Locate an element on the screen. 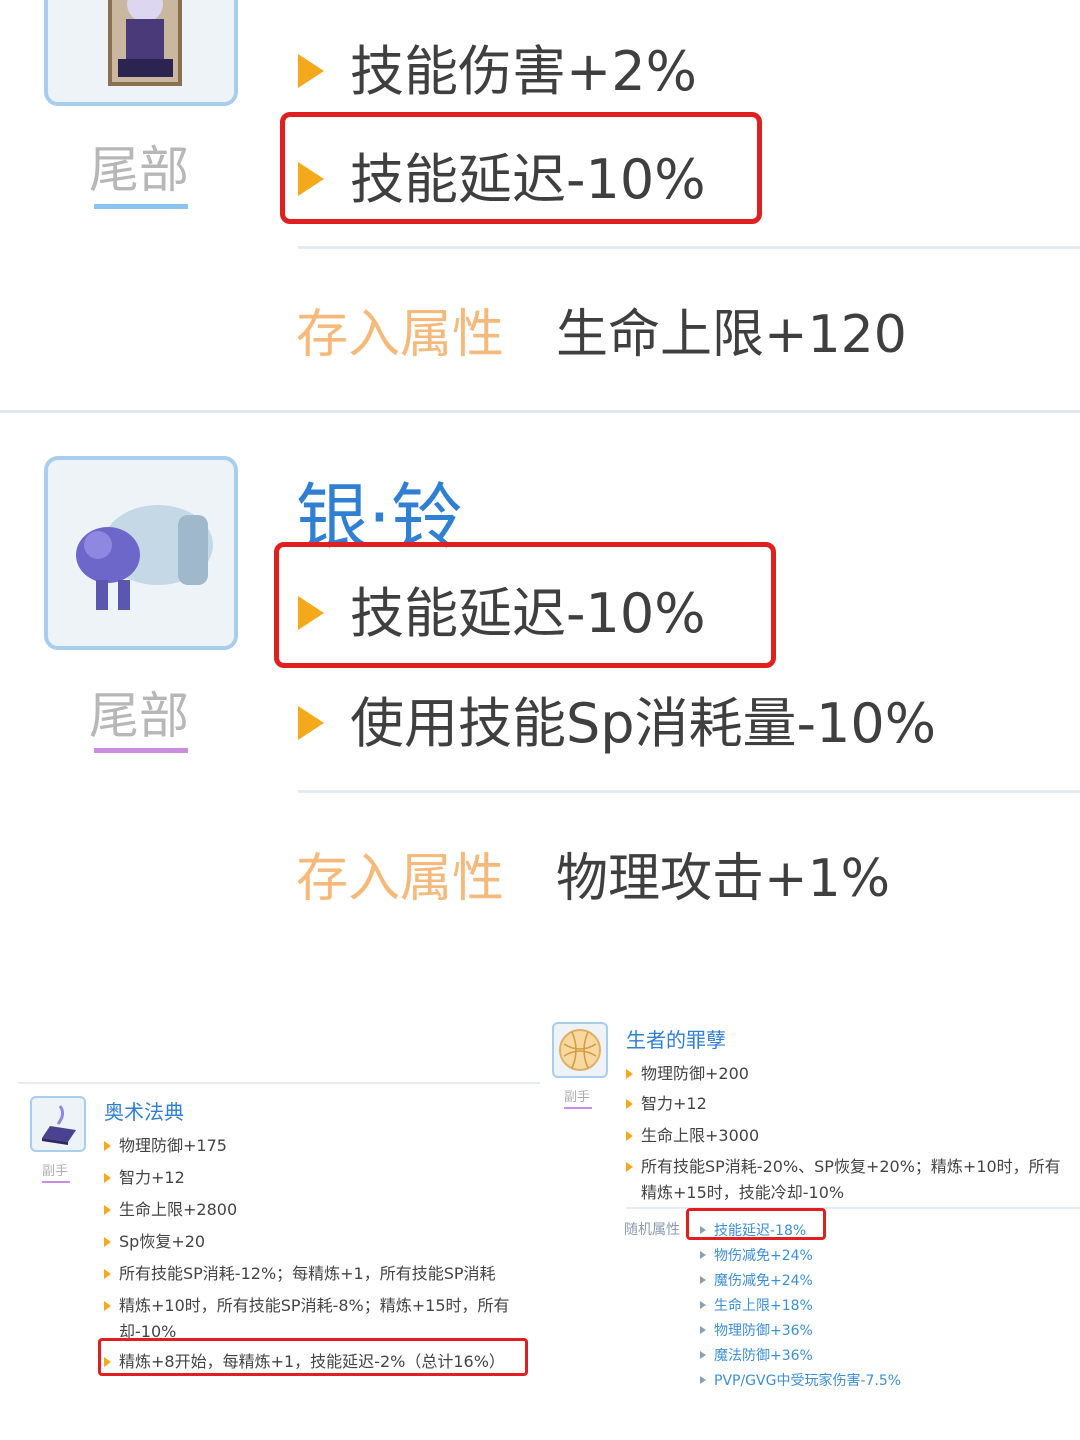 The width and height of the screenshot is (1080, 1440). attribute-line: 精炼+10时，所有技能SP消耗-8%；精炼+15时，所有 is located at coordinates (322, 1304).